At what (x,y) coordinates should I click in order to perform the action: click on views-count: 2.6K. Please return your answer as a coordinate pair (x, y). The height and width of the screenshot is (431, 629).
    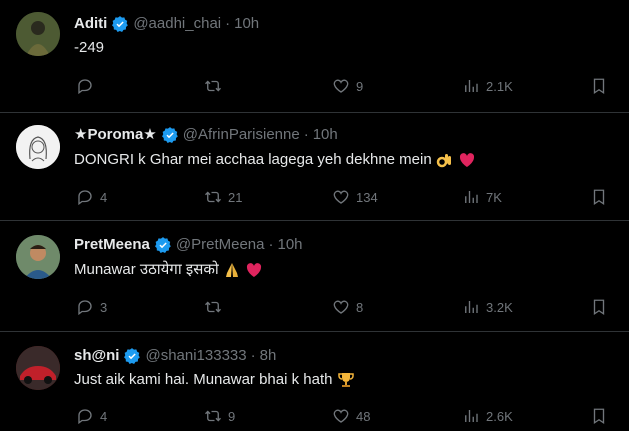
    Looking at the image, I should click on (499, 416).